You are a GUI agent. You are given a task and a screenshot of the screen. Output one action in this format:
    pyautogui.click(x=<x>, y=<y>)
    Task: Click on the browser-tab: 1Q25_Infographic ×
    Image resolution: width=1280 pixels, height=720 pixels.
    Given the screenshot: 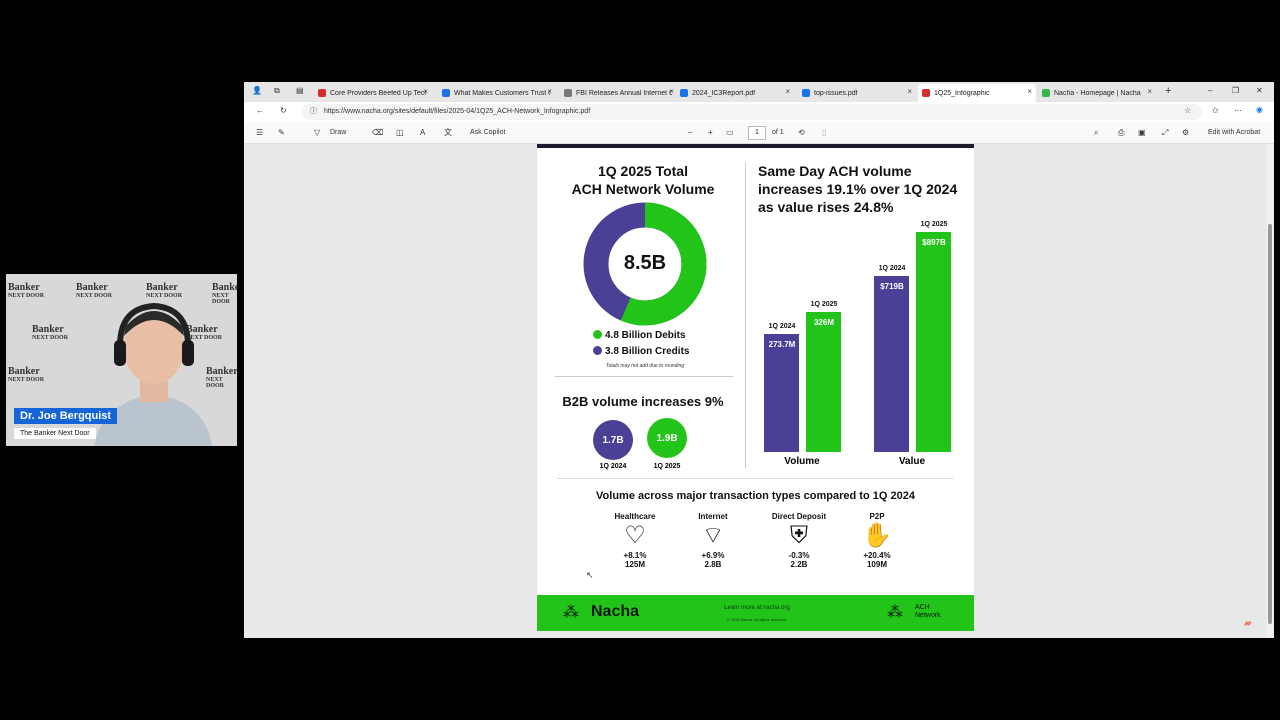 What is the action you would take?
    pyautogui.click(x=977, y=93)
    